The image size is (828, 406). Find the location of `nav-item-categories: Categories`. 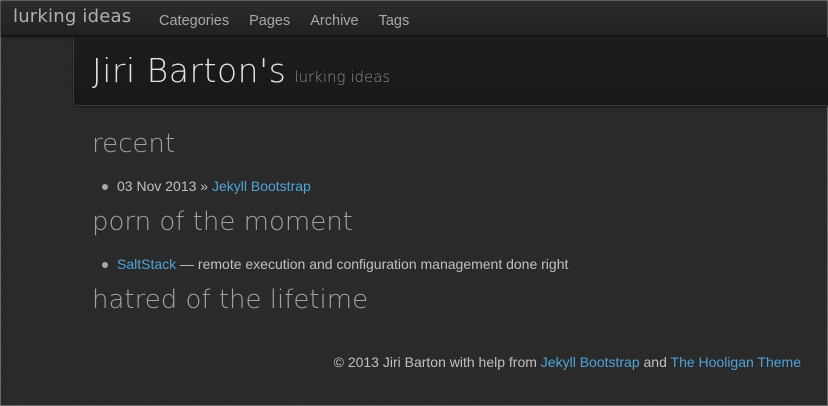

nav-item-categories: Categories is located at coordinates (194, 19).